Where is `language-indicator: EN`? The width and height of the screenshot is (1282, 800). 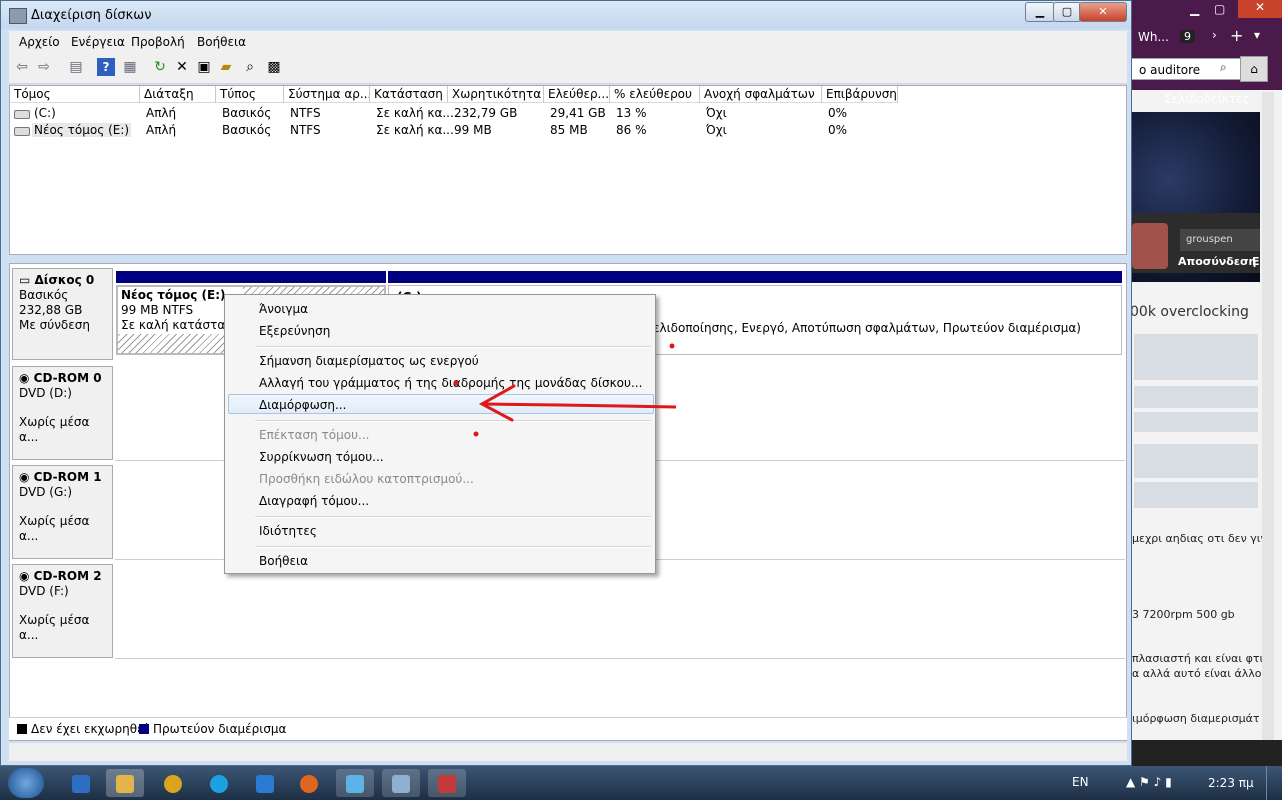 language-indicator: EN is located at coordinates (1080, 782).